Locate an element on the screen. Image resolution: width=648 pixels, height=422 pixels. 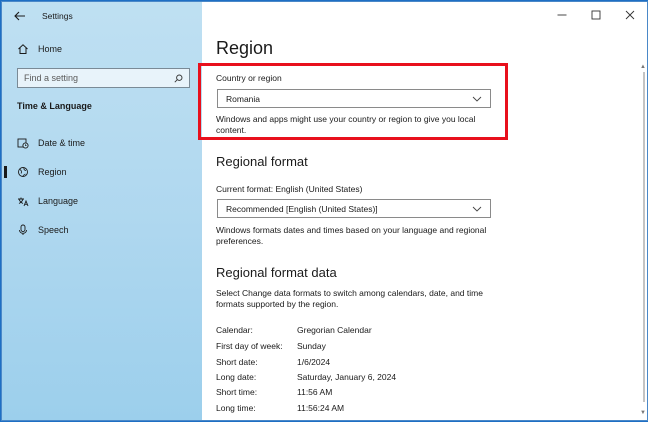
chevron-down-icon is located at coordinates (477, 209).